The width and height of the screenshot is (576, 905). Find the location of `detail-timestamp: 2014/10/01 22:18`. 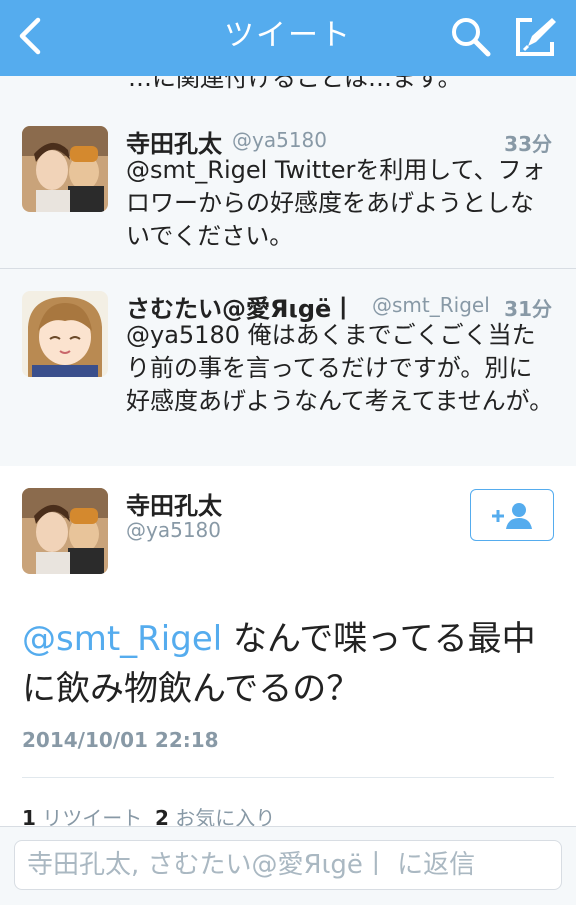

detail-timestamp: 2014/10/01 22:18 is located at coordinates (120, 740).